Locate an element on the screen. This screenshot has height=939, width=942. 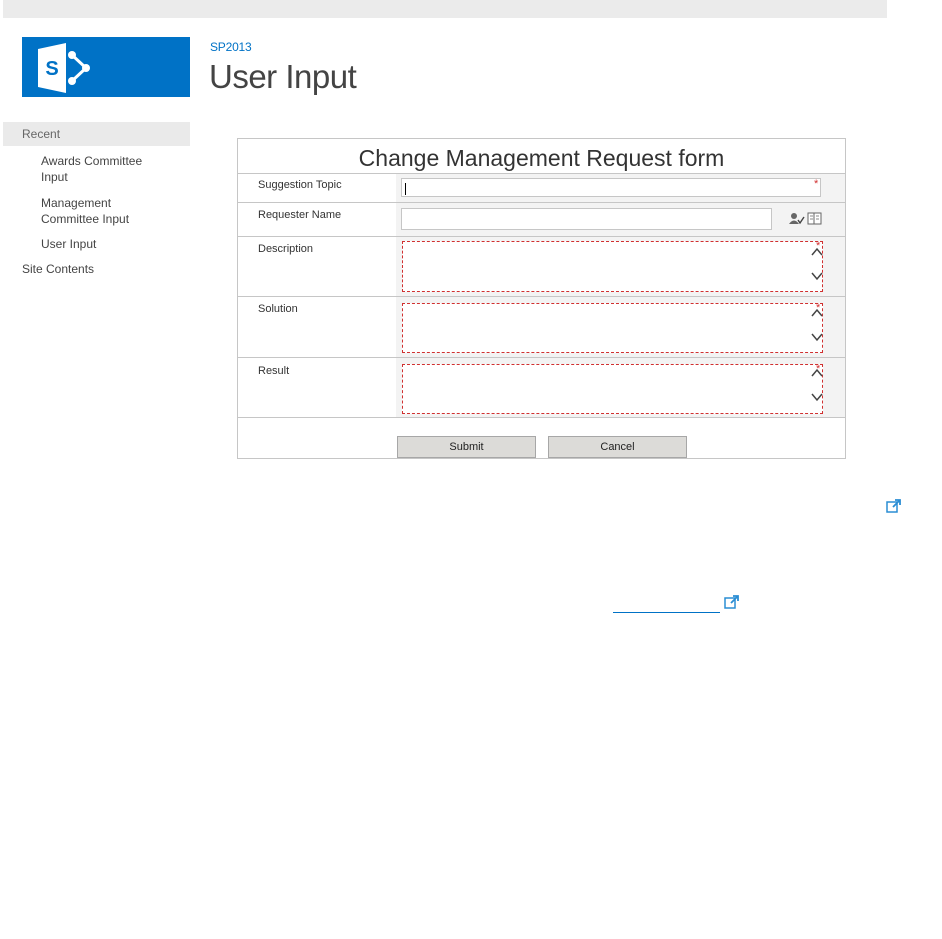
required-indicator: * is located at coordinates (816, 184).